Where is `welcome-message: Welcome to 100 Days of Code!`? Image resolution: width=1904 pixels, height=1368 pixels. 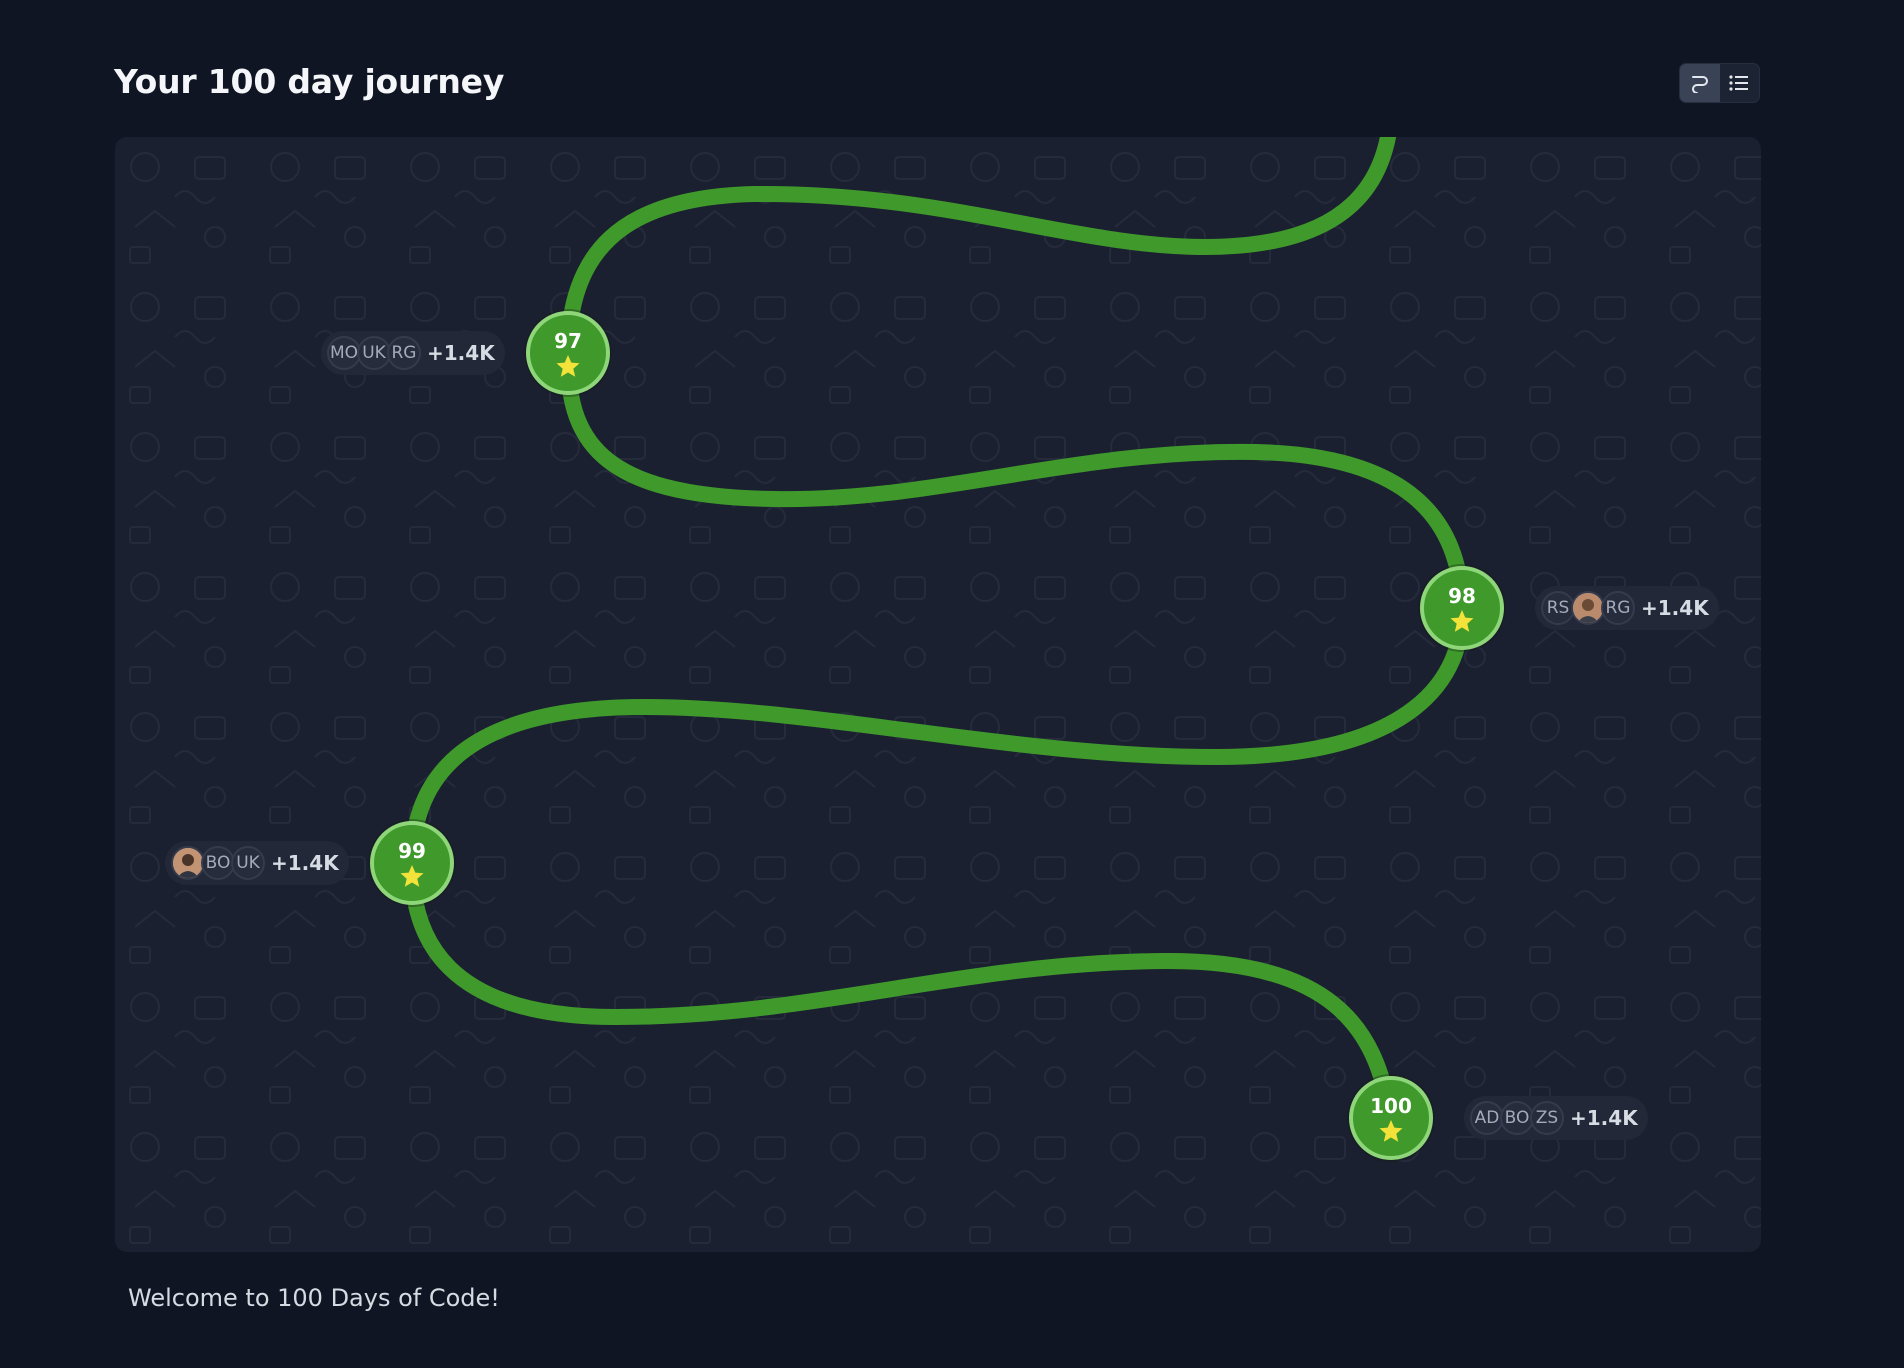
welcome-message: Welcome to 100 Days of Code! is located at coordinates (314, 1298).